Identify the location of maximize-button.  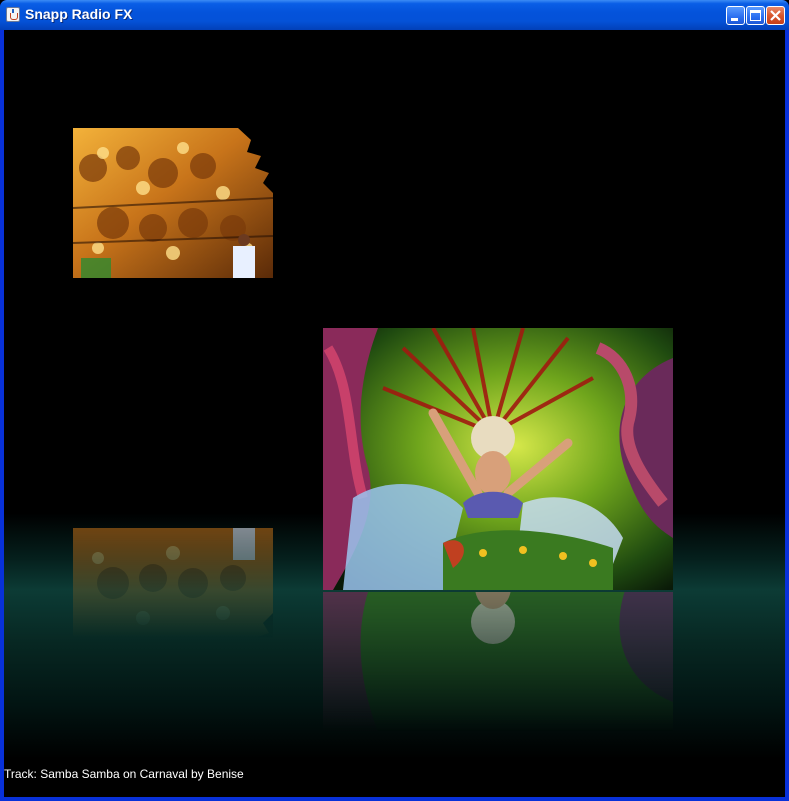
(755, 15).